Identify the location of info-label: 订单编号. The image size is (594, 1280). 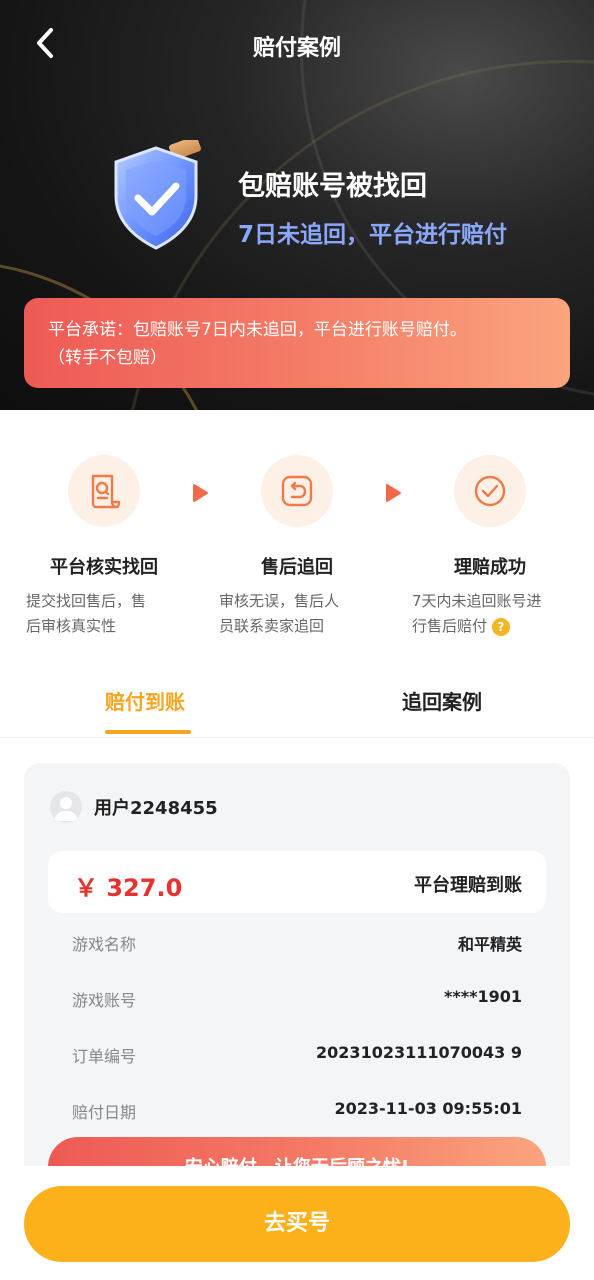
(104, 1056).